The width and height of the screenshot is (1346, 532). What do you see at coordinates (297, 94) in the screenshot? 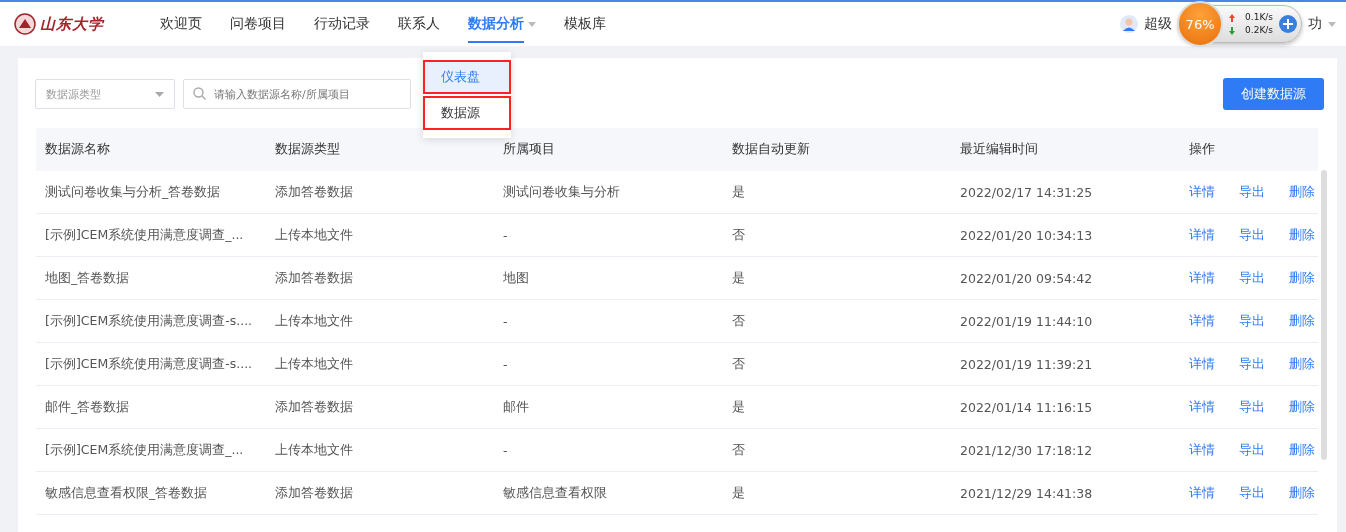
I see `search-field: 请输入数据源名称/所属项目` at bounding box center [297, 94].